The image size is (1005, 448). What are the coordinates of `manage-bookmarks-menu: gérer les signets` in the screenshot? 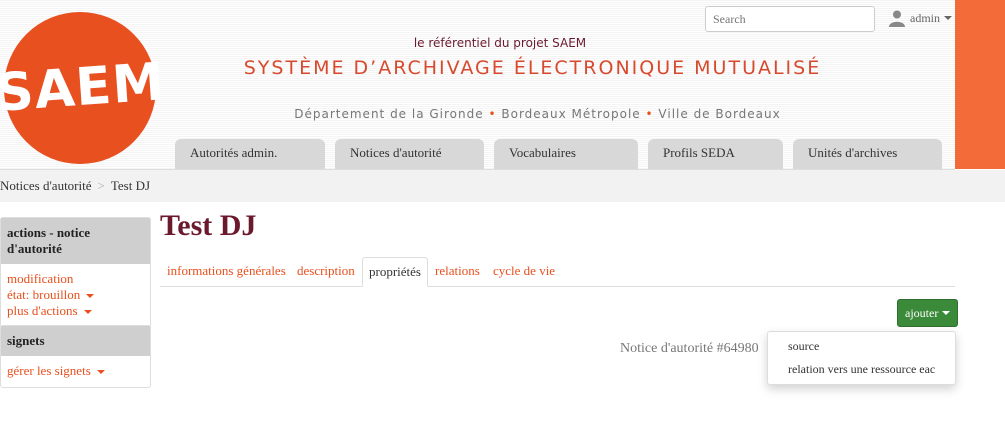 It's located at (75, 371).